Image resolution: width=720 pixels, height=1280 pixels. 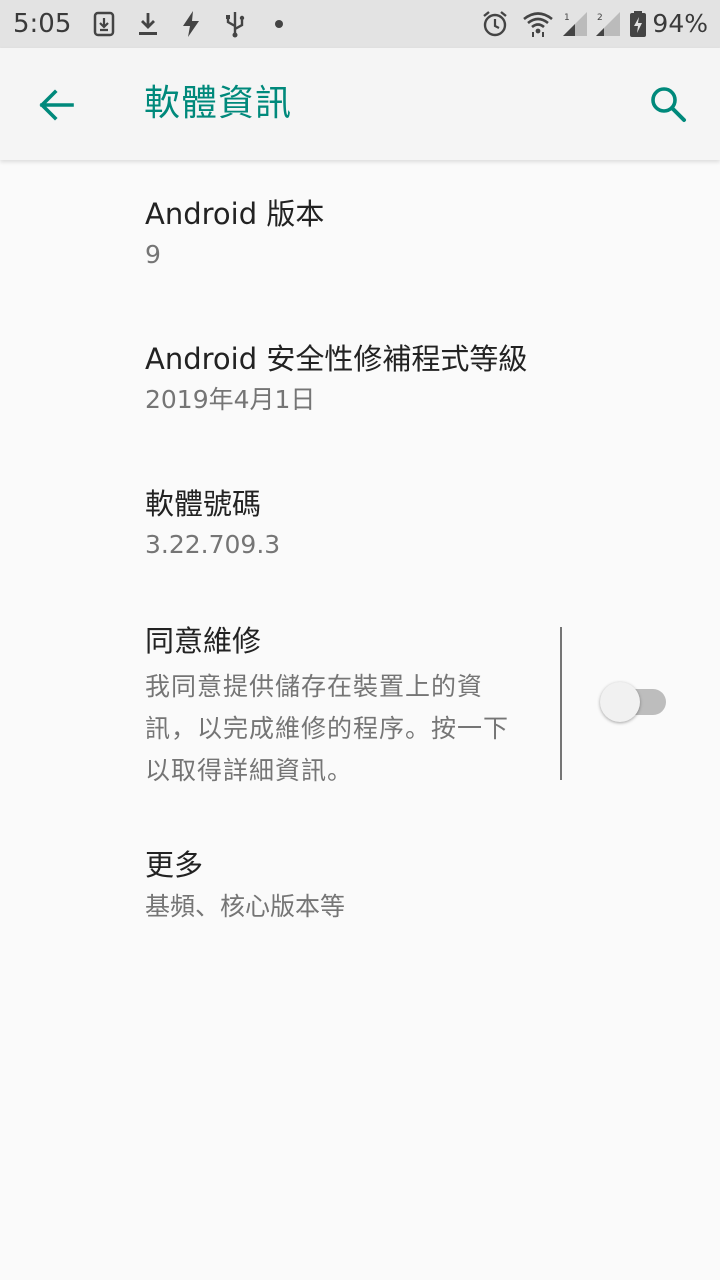 I want to click on signal-icon-2: 2, so click(x=608, y=24).